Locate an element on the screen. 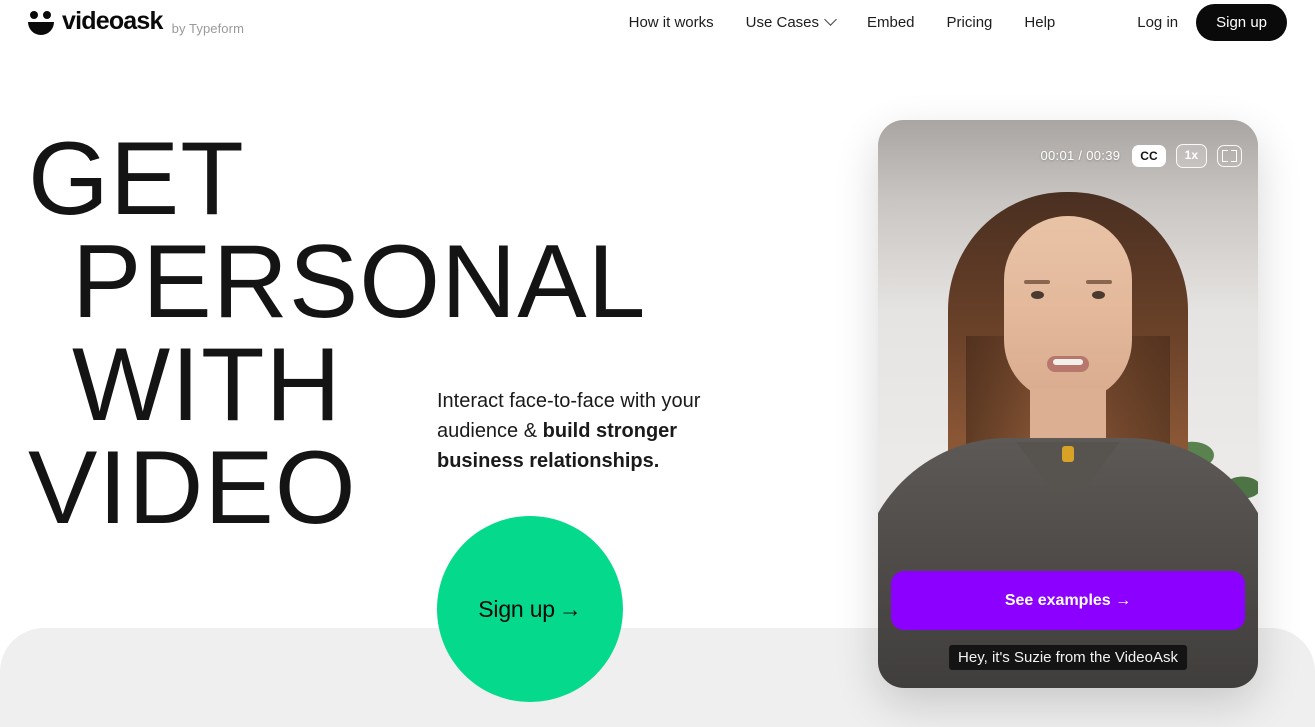 The width and height of the screenshot is (1315, 727). nav-item-help: Help is located at coordinates (1039, 22).